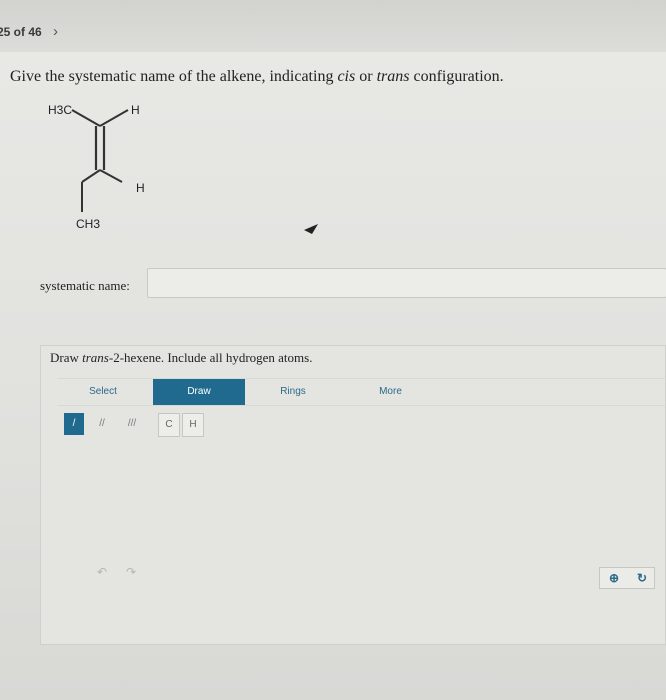  I want to click on systematic-name-label: systematic name:, so click(85, 285).